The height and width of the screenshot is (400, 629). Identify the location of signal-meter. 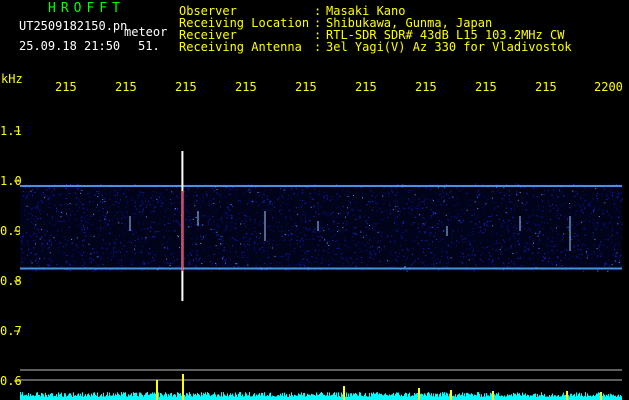
(321, 387).